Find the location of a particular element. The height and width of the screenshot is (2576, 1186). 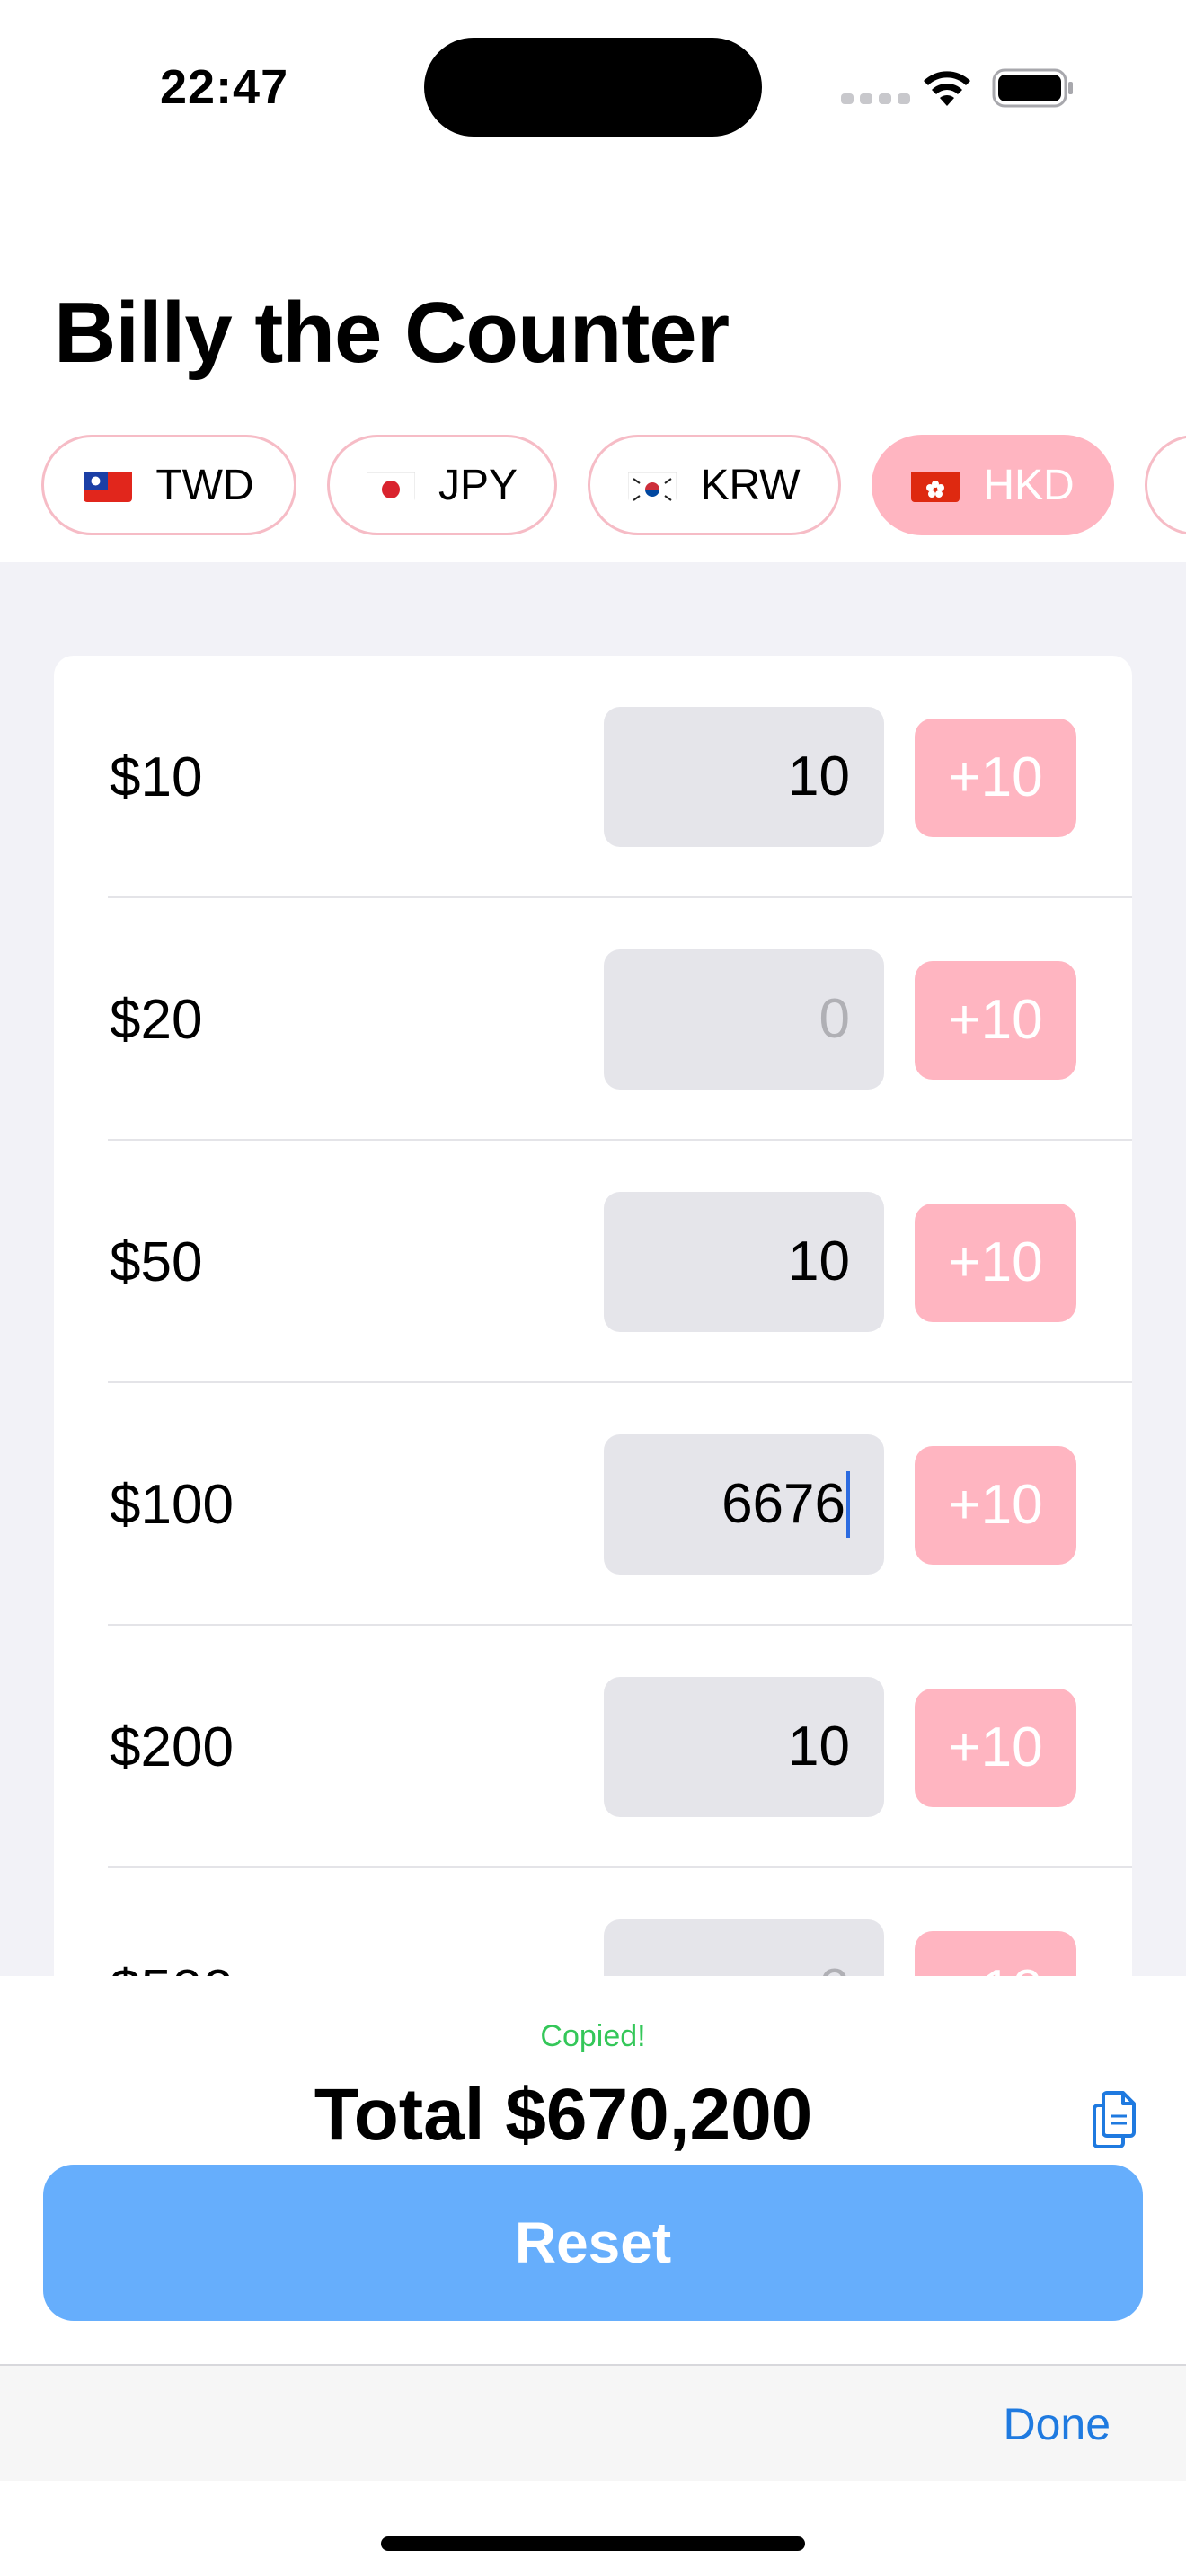

chip-krw: KRW is located at coordinates (714, 485).